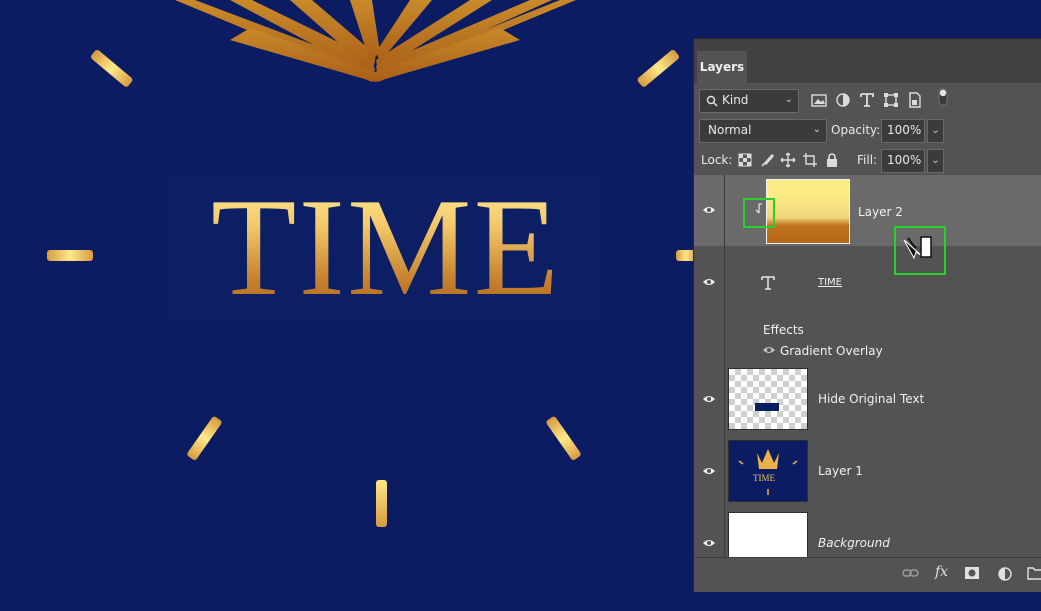  I want to click on filter-row: Kind ⌄, so click(867, 99).